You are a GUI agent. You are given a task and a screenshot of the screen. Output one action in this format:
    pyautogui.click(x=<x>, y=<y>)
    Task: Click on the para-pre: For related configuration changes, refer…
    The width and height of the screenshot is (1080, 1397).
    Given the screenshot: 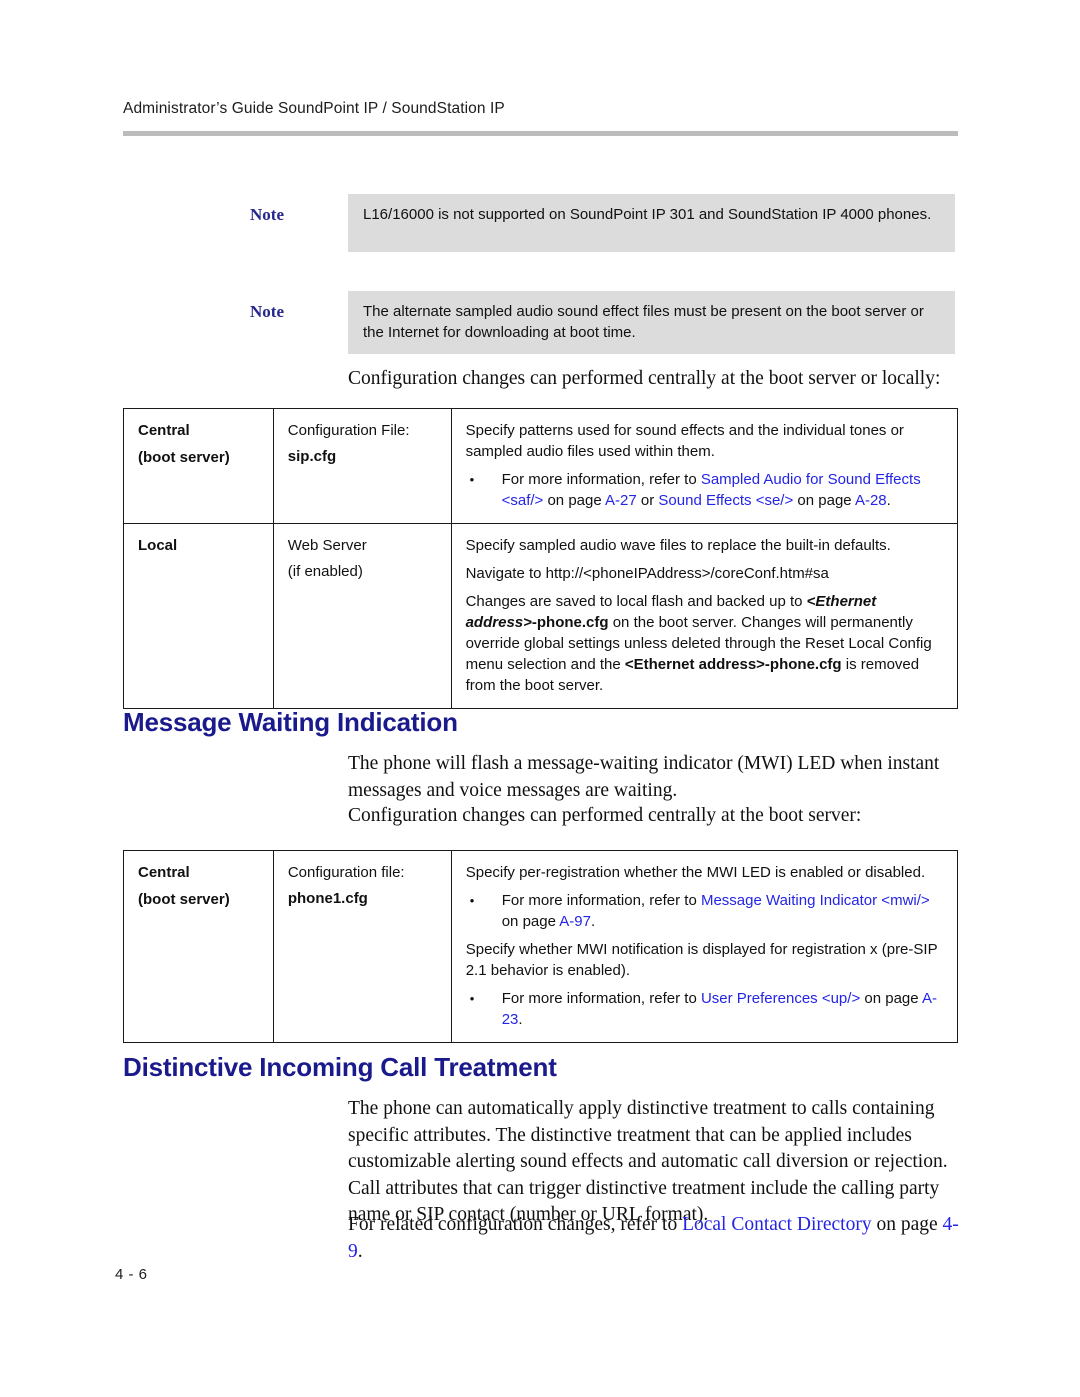 What is the action you would take?
    pyautogui.click(x=515, y=1224)
    